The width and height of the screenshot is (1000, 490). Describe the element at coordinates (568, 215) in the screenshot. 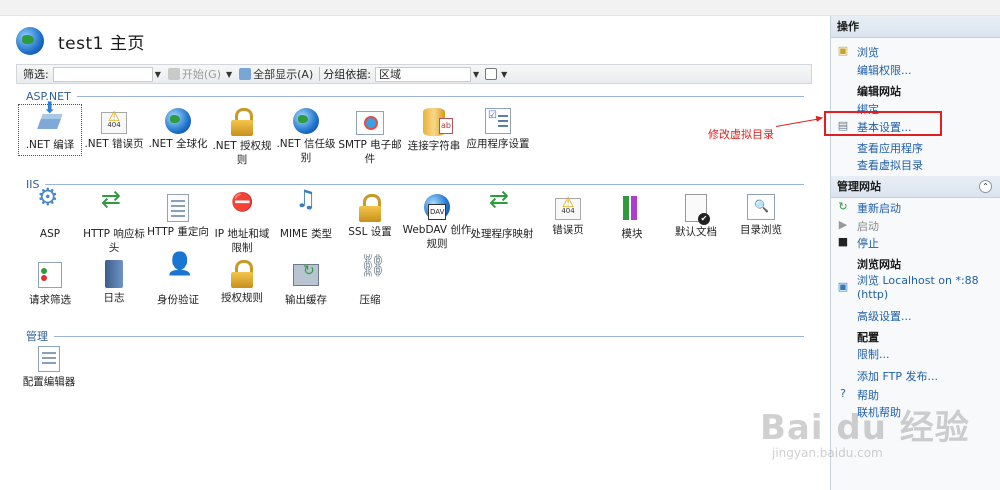

I see `feature-error-pages: 错误页` at that location.